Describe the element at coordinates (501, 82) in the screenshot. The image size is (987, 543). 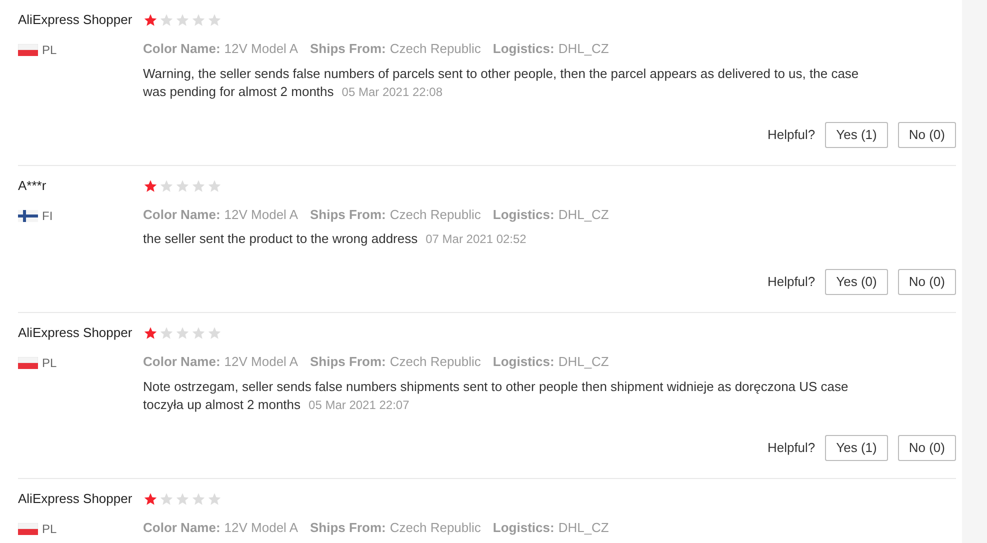
I see `review-text: Warning, the seller sends false numbers of parcels sent to other people, then the parcel appears as delivered to us, the case was pending for almost 2 months 05 Mar 2021 22:08` at that location.